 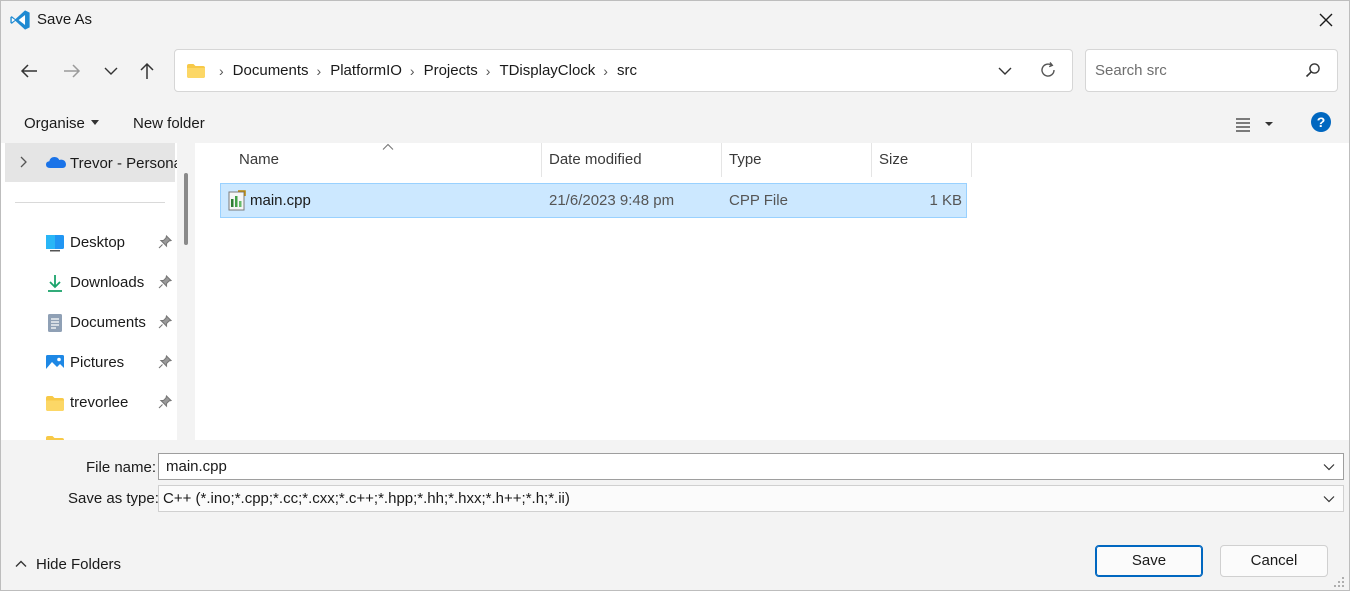 What do you see at coordinates (89, 433) in the screenshot?
I see `sidebar-item-partial` at bounding box center [89, 433].